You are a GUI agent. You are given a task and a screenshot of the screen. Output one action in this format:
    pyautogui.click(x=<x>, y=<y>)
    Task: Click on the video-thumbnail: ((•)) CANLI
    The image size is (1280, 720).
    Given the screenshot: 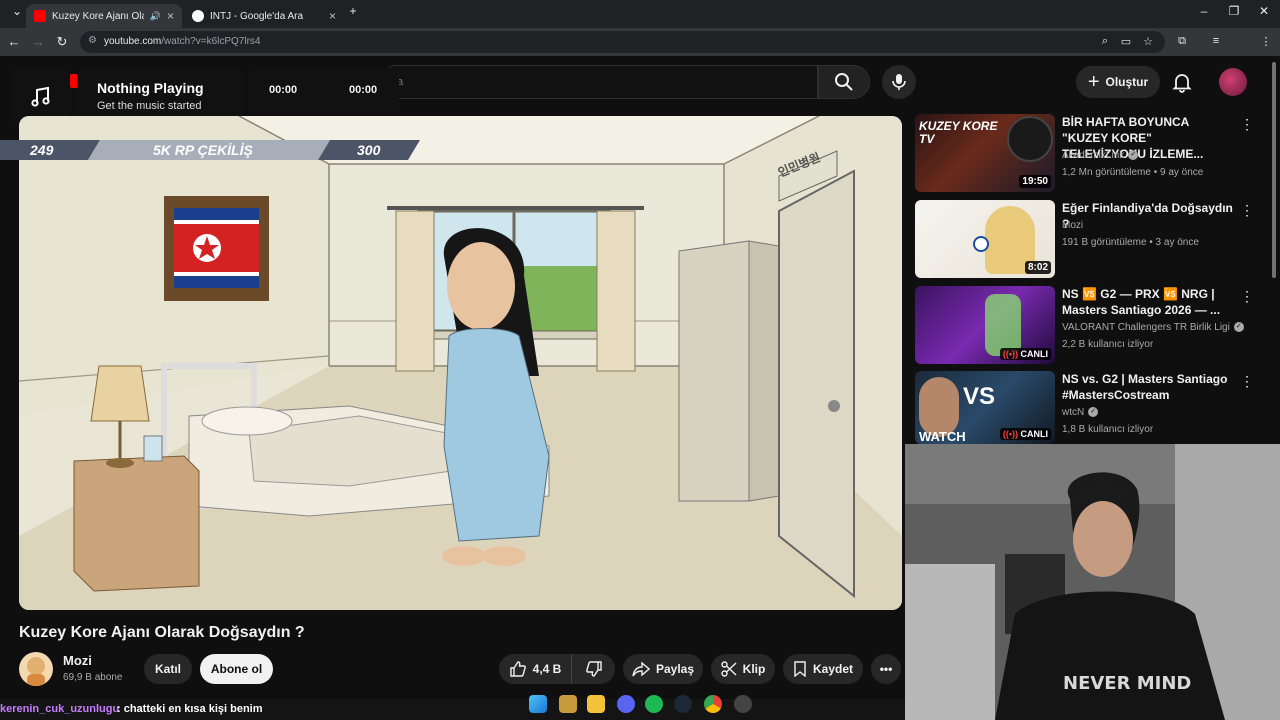 What is the action you would take?
    pyautogui.click(x=985, y=325)
    